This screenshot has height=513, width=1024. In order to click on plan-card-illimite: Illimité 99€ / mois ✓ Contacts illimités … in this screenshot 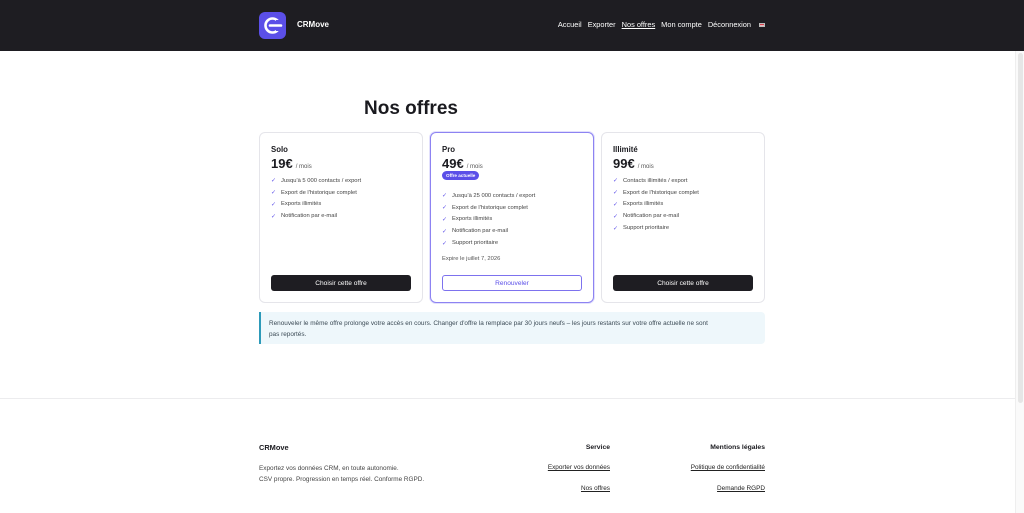, I will do `click(683, 217)`.